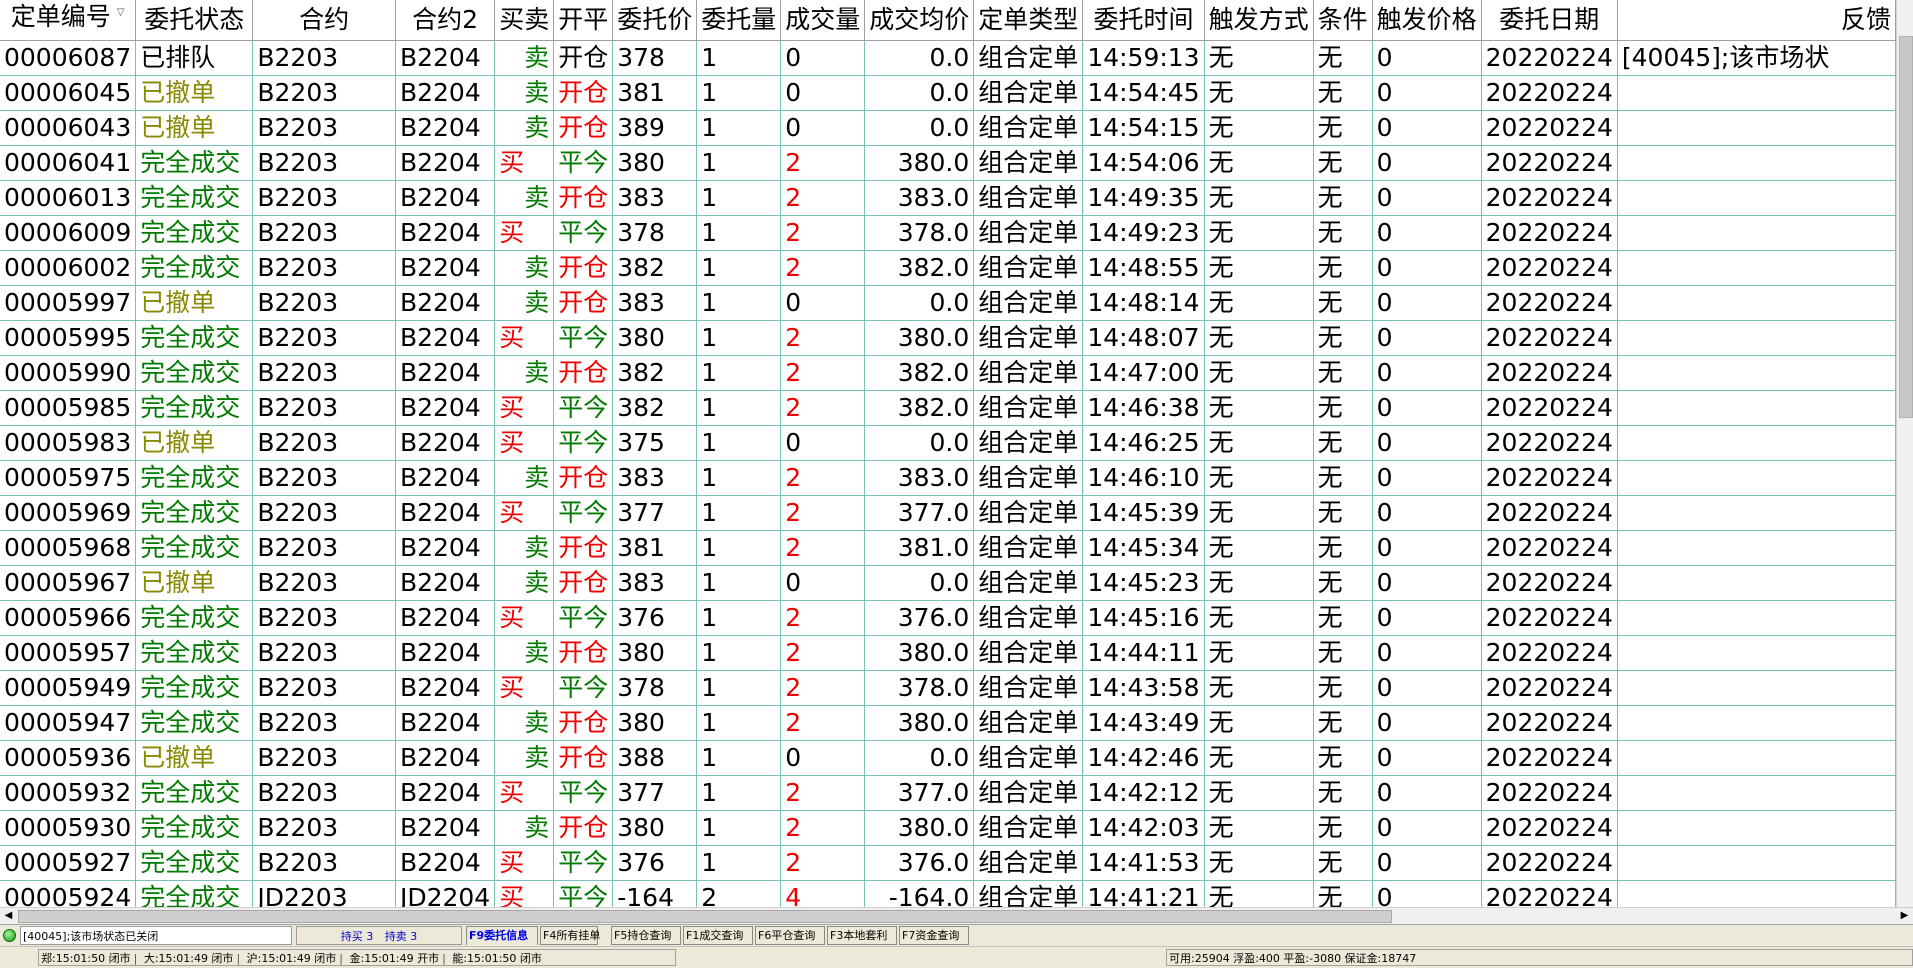 This screenshot has width=1913, height=968. What do you see at coordinates (705, 916) in the screenshot?
I see `horizontal-scroll-thumb` at bounding box center [705, 916].